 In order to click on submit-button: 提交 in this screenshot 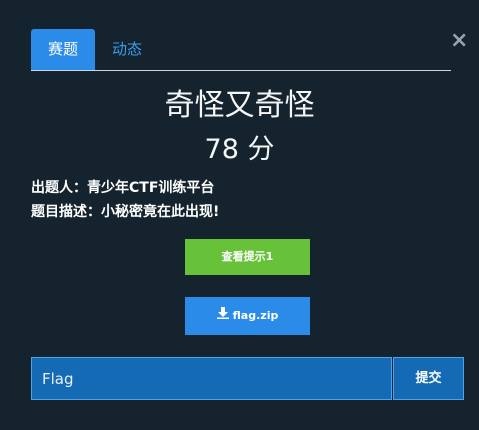, I will do `click(428, 378)`.